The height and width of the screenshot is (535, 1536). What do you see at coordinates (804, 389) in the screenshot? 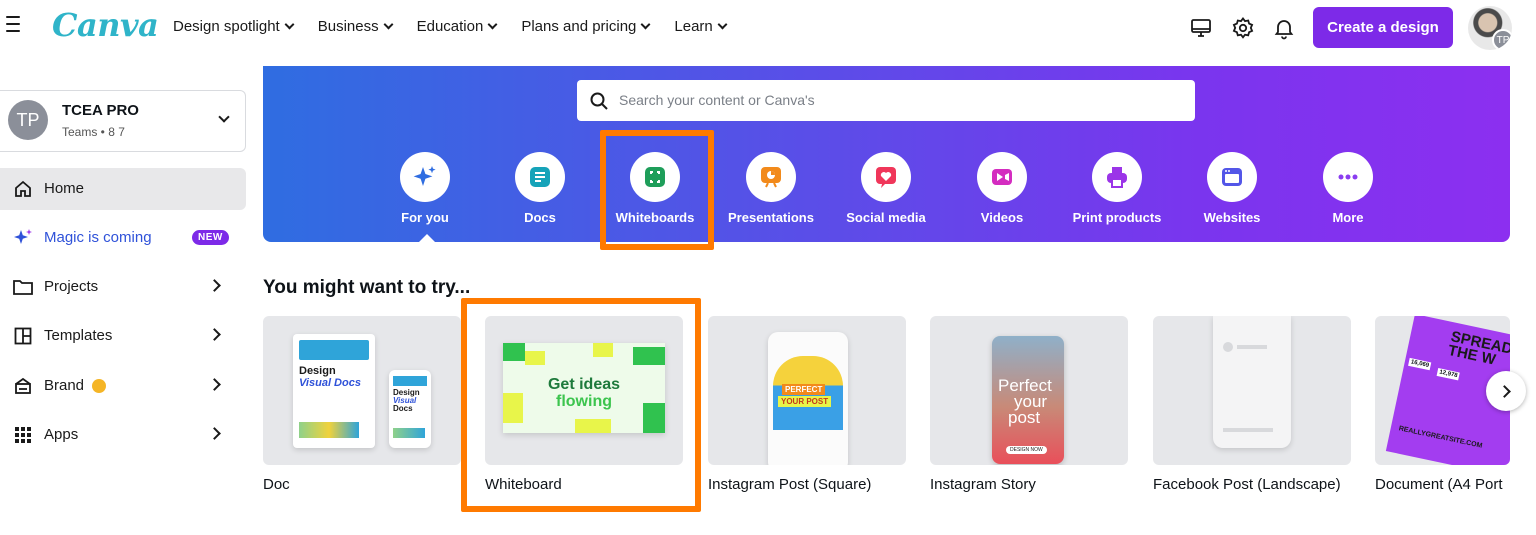
I see `thumb-text: PERFECT` at bounding box center [804, 389].